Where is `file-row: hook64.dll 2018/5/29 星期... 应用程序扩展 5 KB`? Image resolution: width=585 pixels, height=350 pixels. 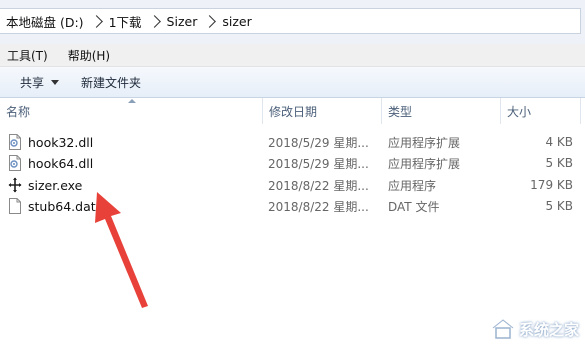
file-row: hook64.dll 2018/5/29 星期... 应用程序扩展 5 KB is located at coordinates (292, 163).